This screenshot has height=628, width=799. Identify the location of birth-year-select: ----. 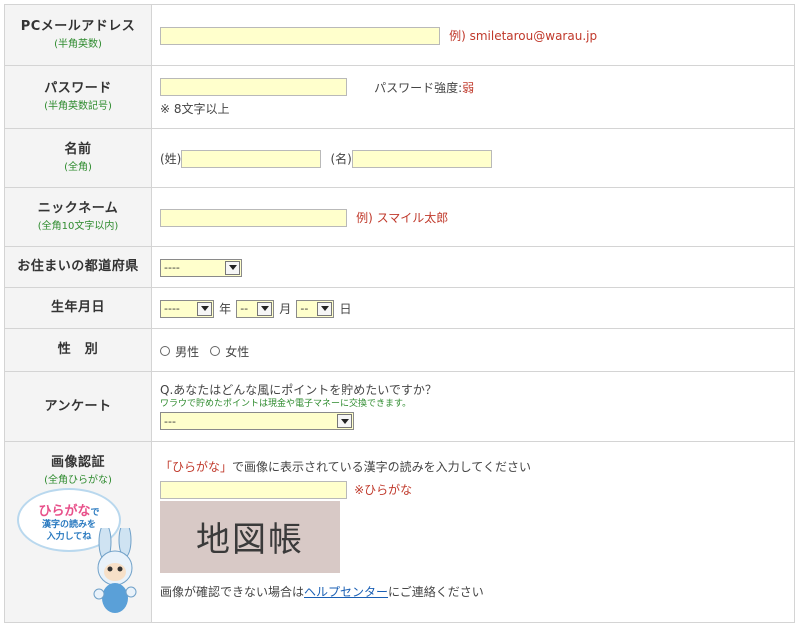
(187, 308).